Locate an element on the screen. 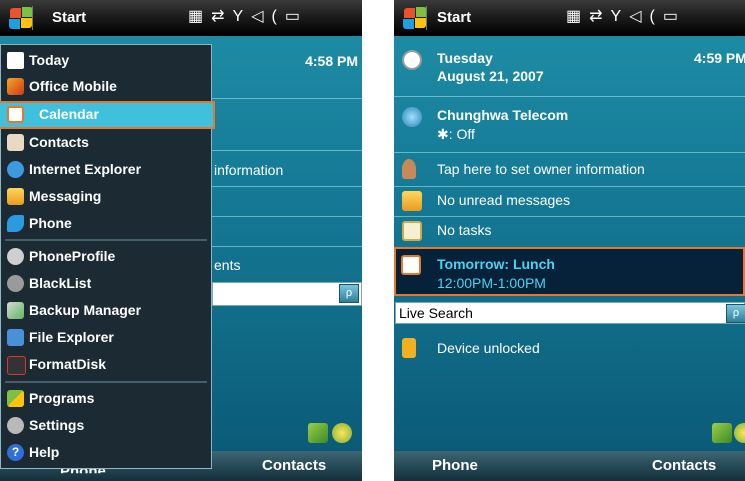 This screenshot has height=481, width=745. settings-icon is located at coordinates (15, 425).